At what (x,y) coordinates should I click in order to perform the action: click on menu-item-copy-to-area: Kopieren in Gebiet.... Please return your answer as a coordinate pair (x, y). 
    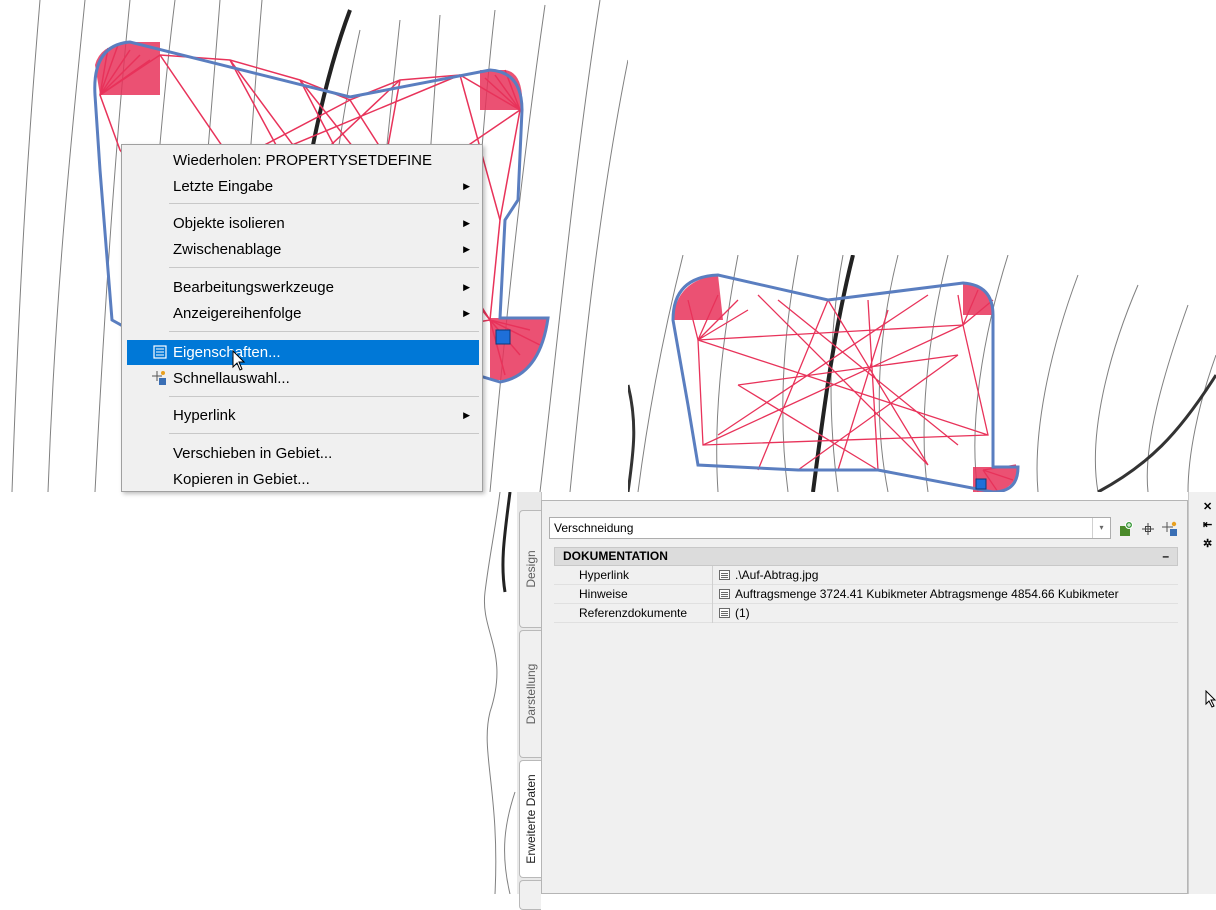
    Looking at the image, I should click on (302, 479).